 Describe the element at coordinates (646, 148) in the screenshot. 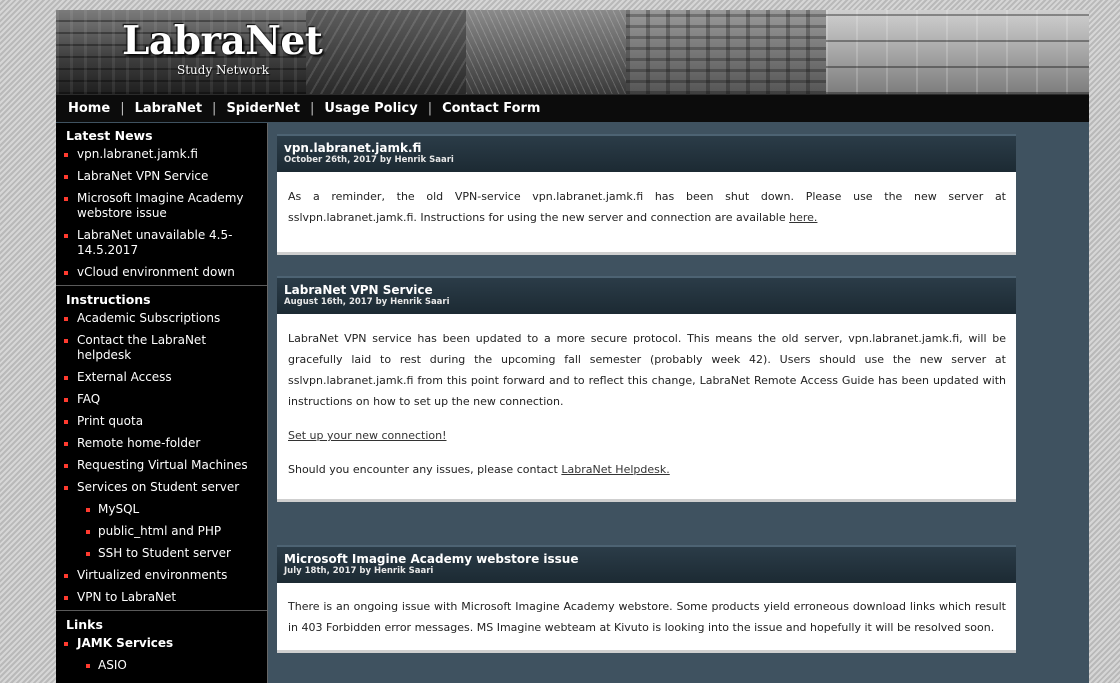

I see `article-title: vpn.labranet.jamk.fi` at that location.